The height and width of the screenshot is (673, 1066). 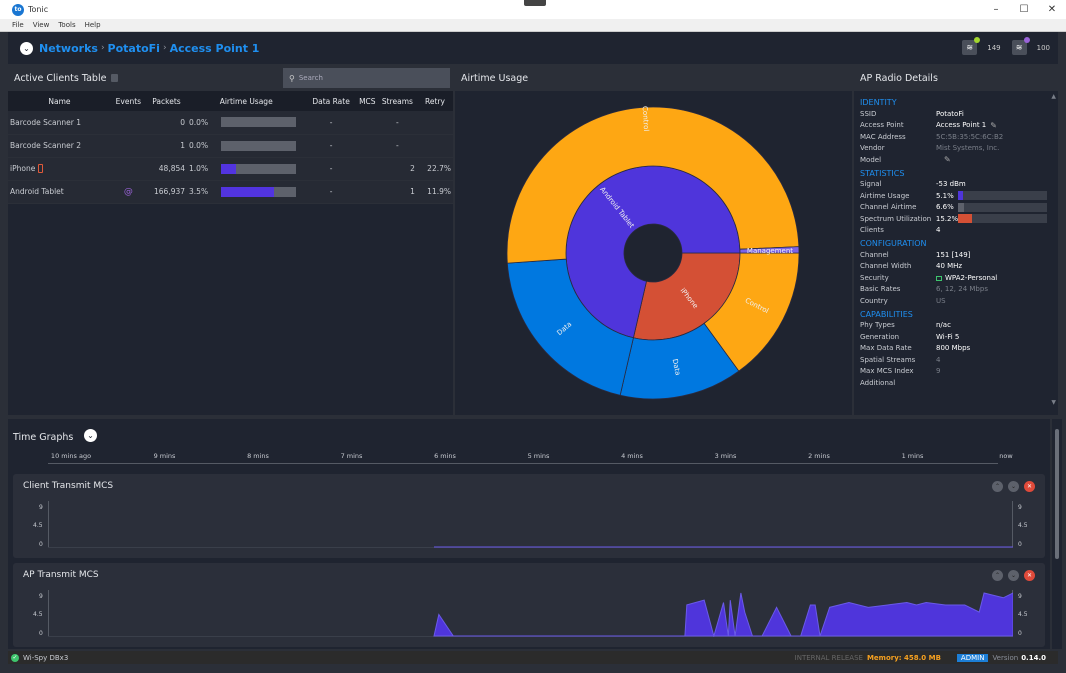 What do you see at coordinates (888, 359) in the screenshot?
I see `spatial-streams-label: Spatial Streams` at bounding box center [888, 359].